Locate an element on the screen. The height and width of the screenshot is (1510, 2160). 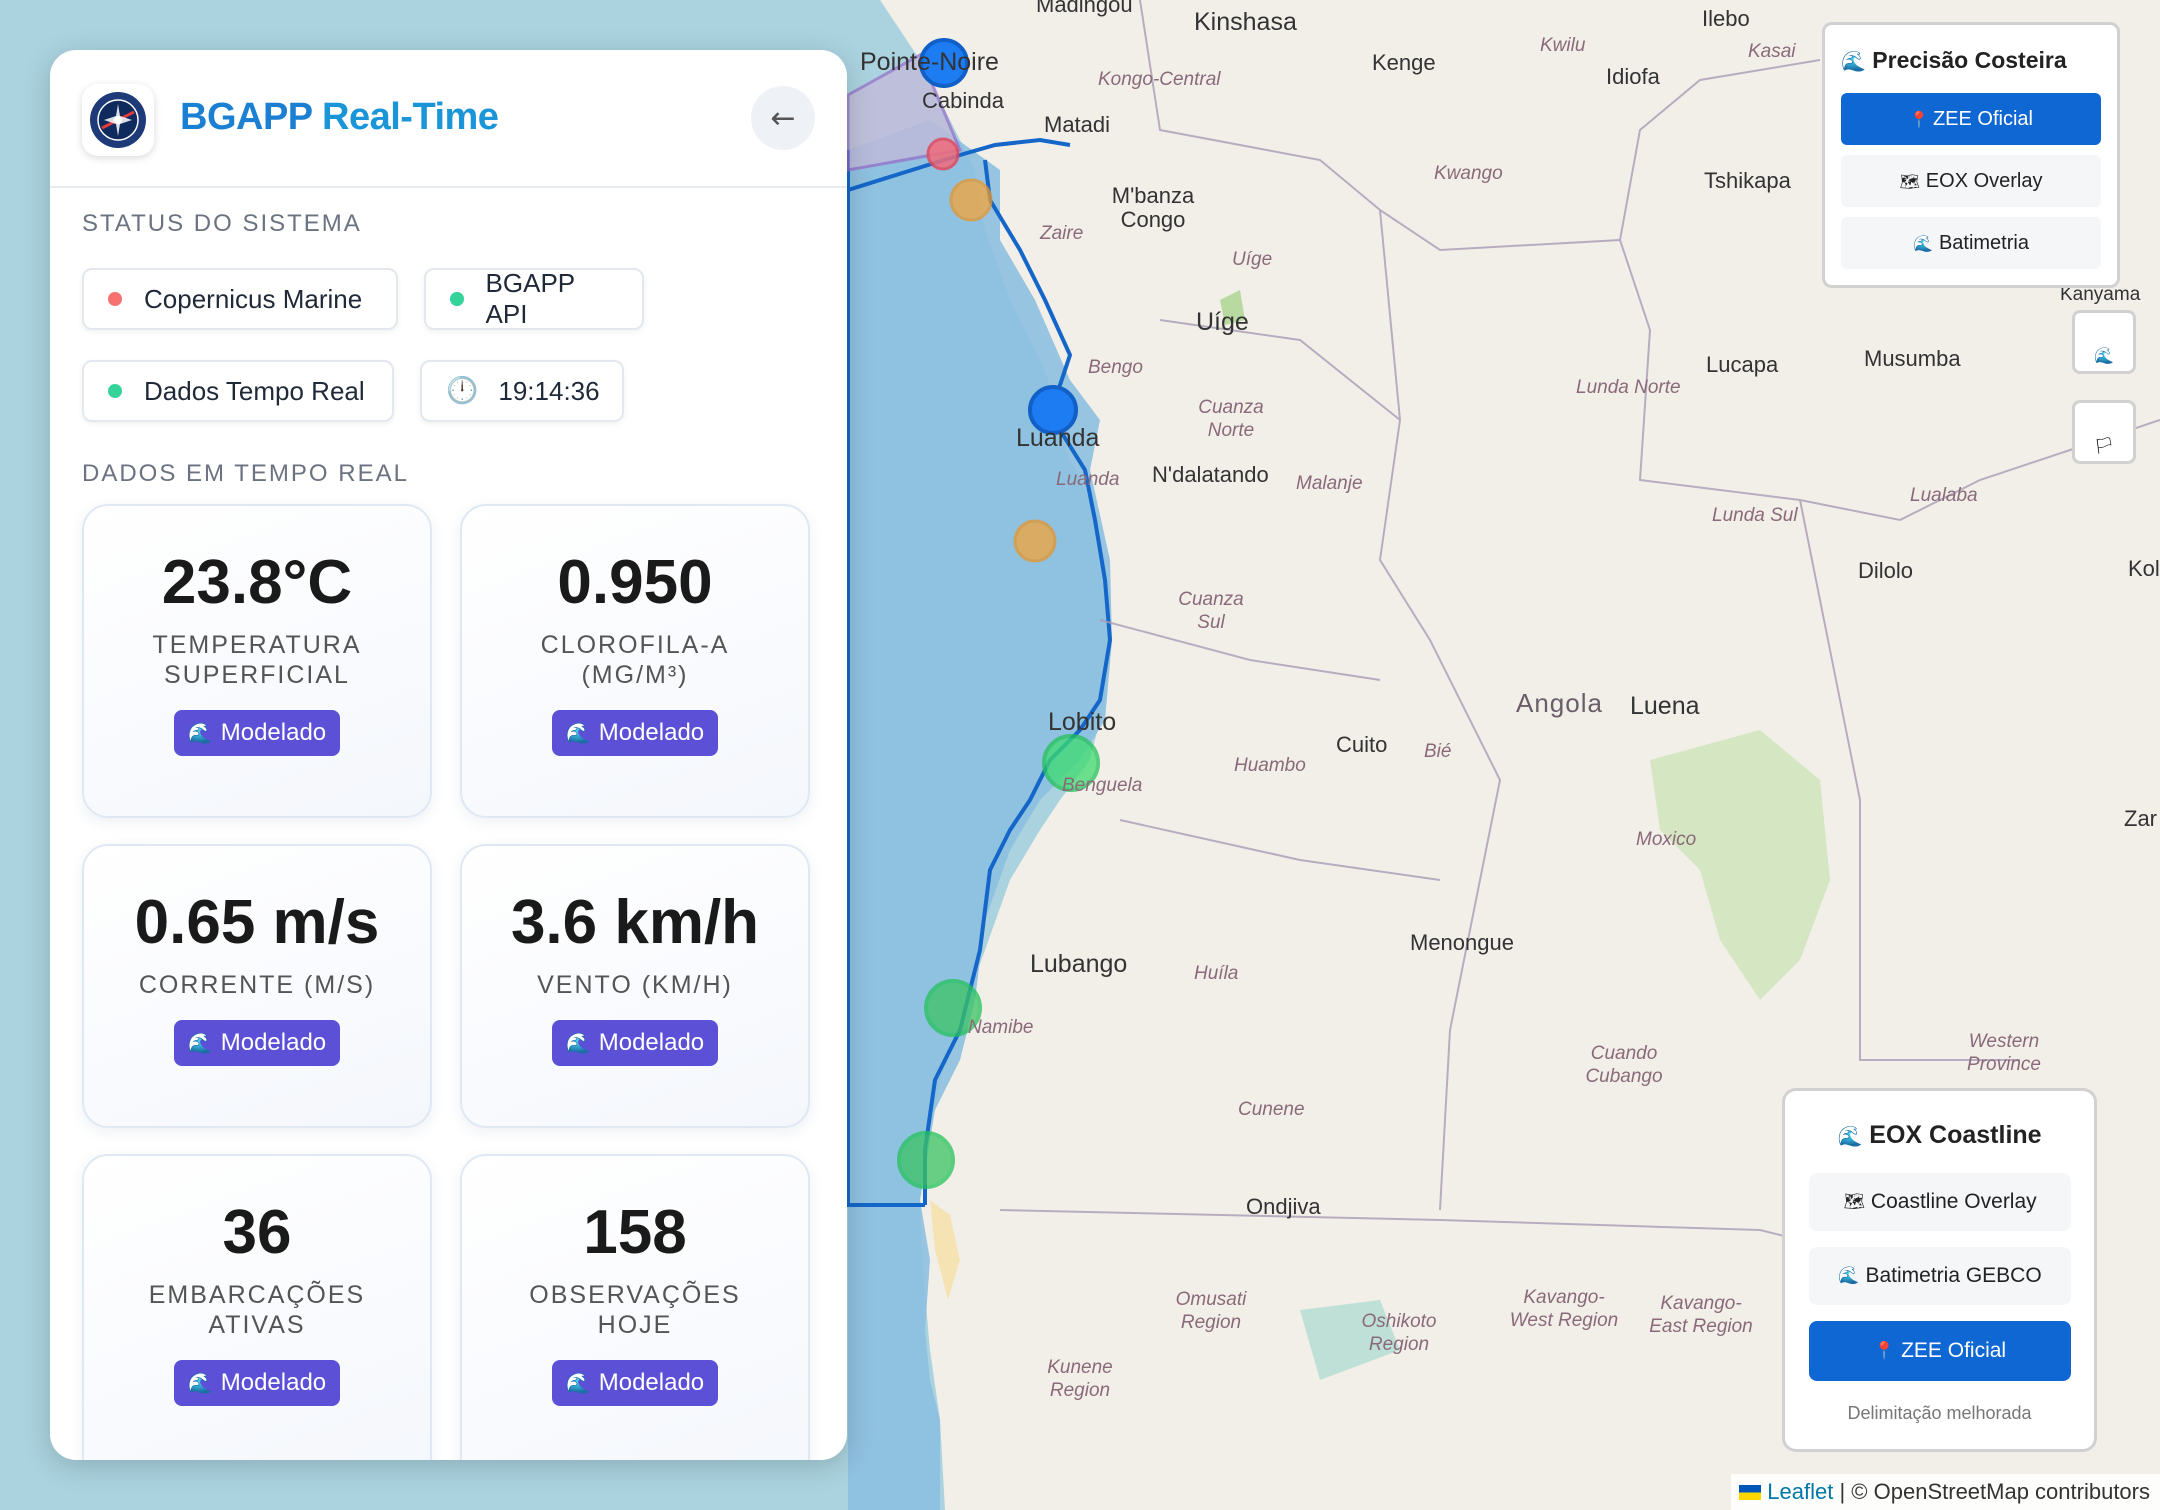
map-label: Oshikoto Region is located at coordinates (1399, 1333).